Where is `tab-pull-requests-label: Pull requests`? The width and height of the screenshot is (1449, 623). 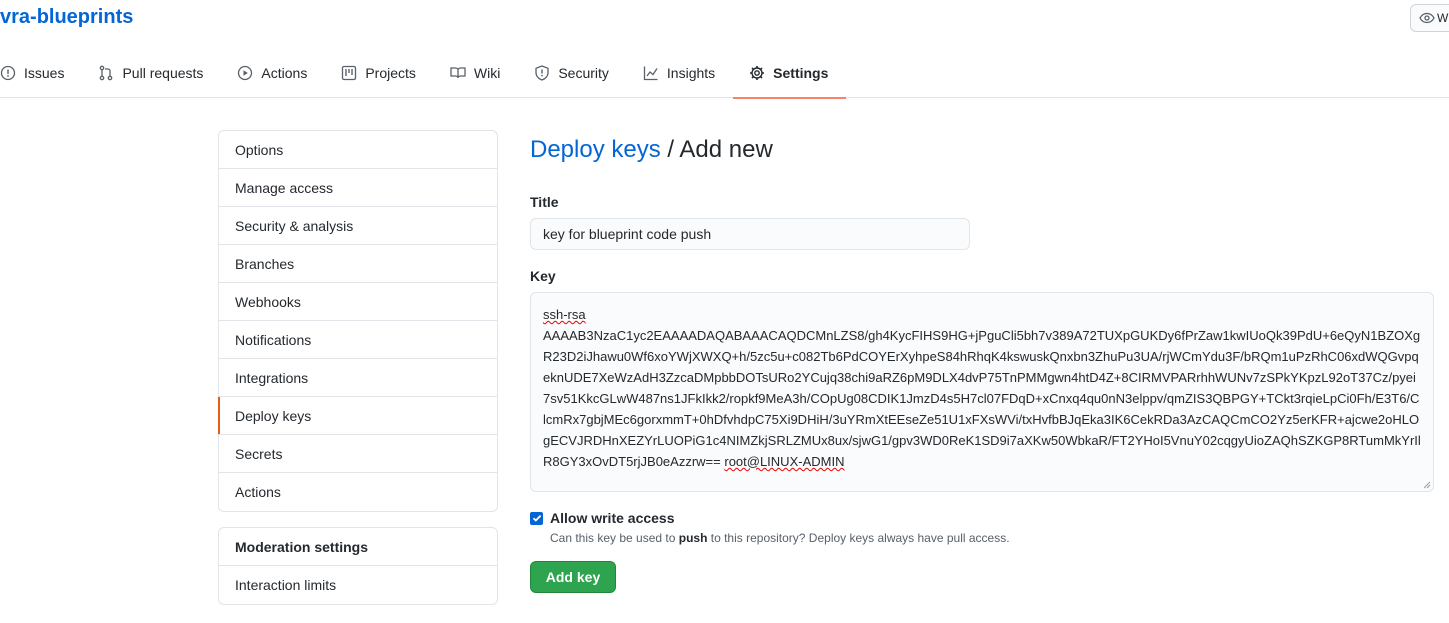 tab-pull-requests-label: Pull requests is located at coordinates (163, 72).